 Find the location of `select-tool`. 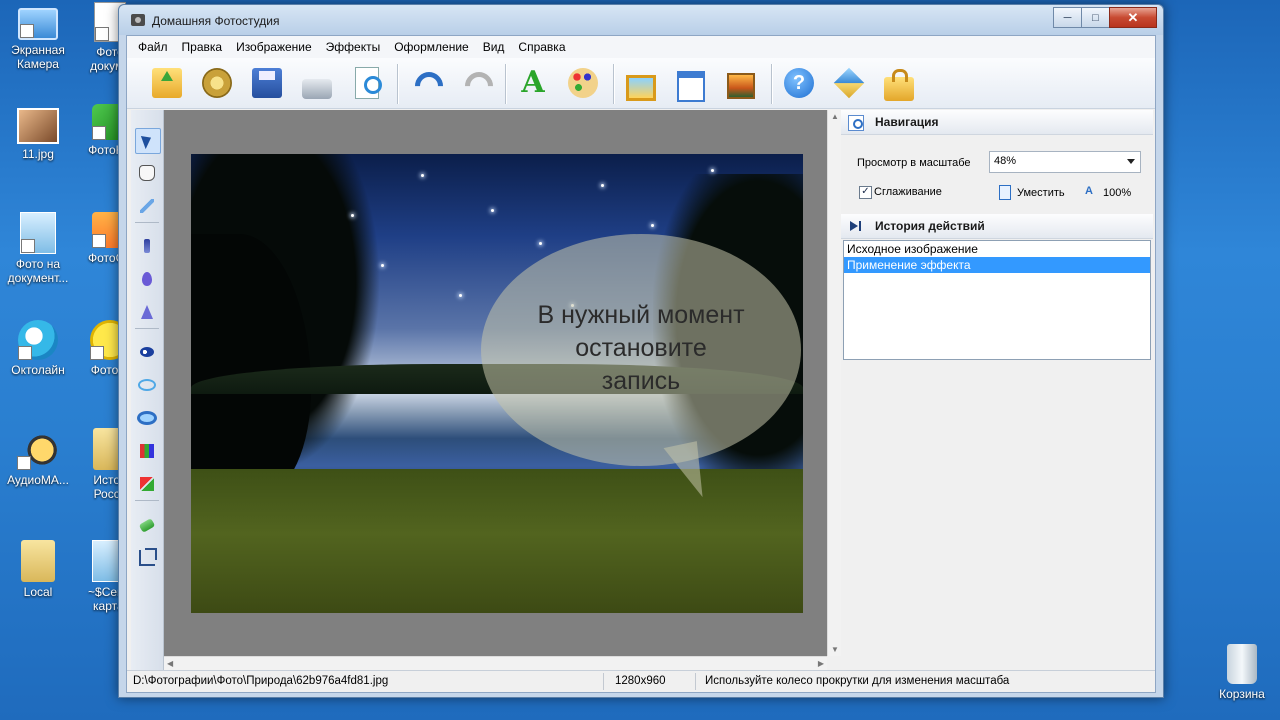

select-tool is located at coordinates (148, 141).